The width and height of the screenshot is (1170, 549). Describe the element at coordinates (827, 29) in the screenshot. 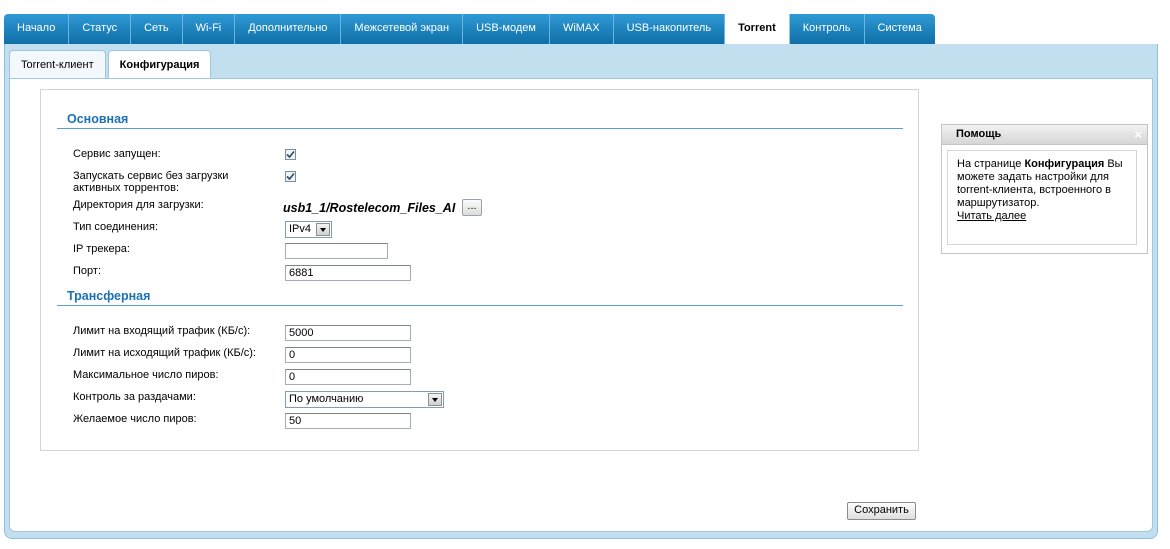

I see `tab-control: Контроль` at that location.